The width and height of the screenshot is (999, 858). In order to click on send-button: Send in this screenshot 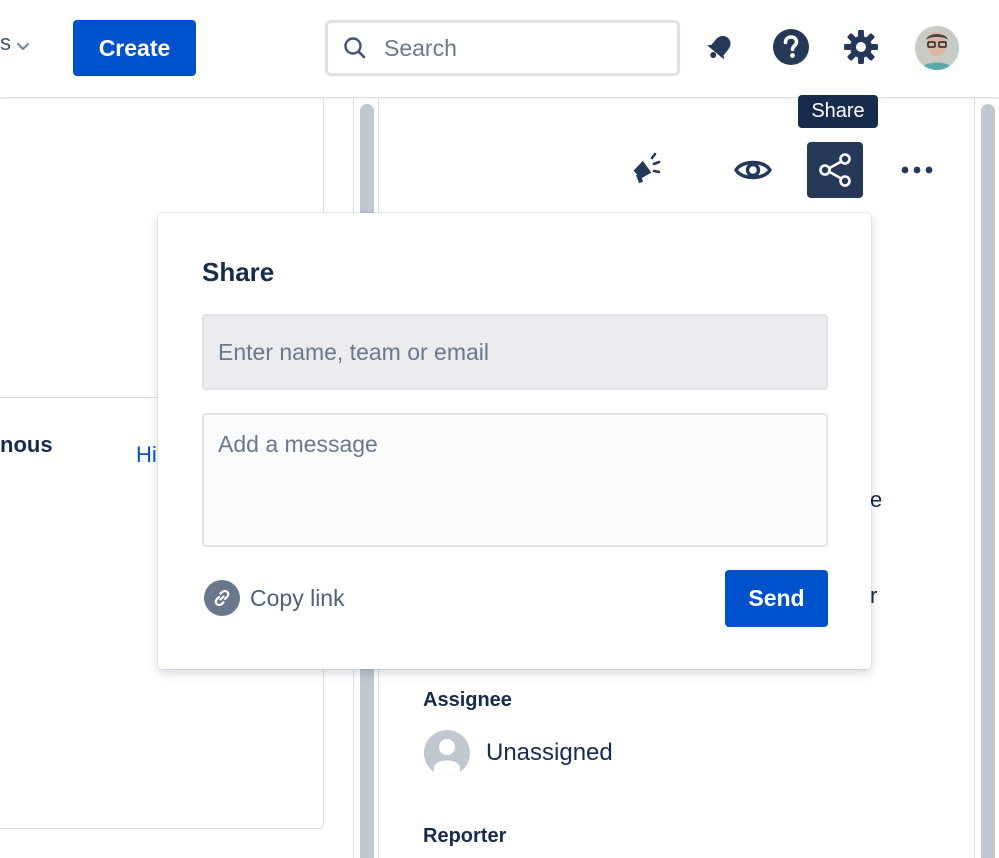, I will do `click(776, 598)`.